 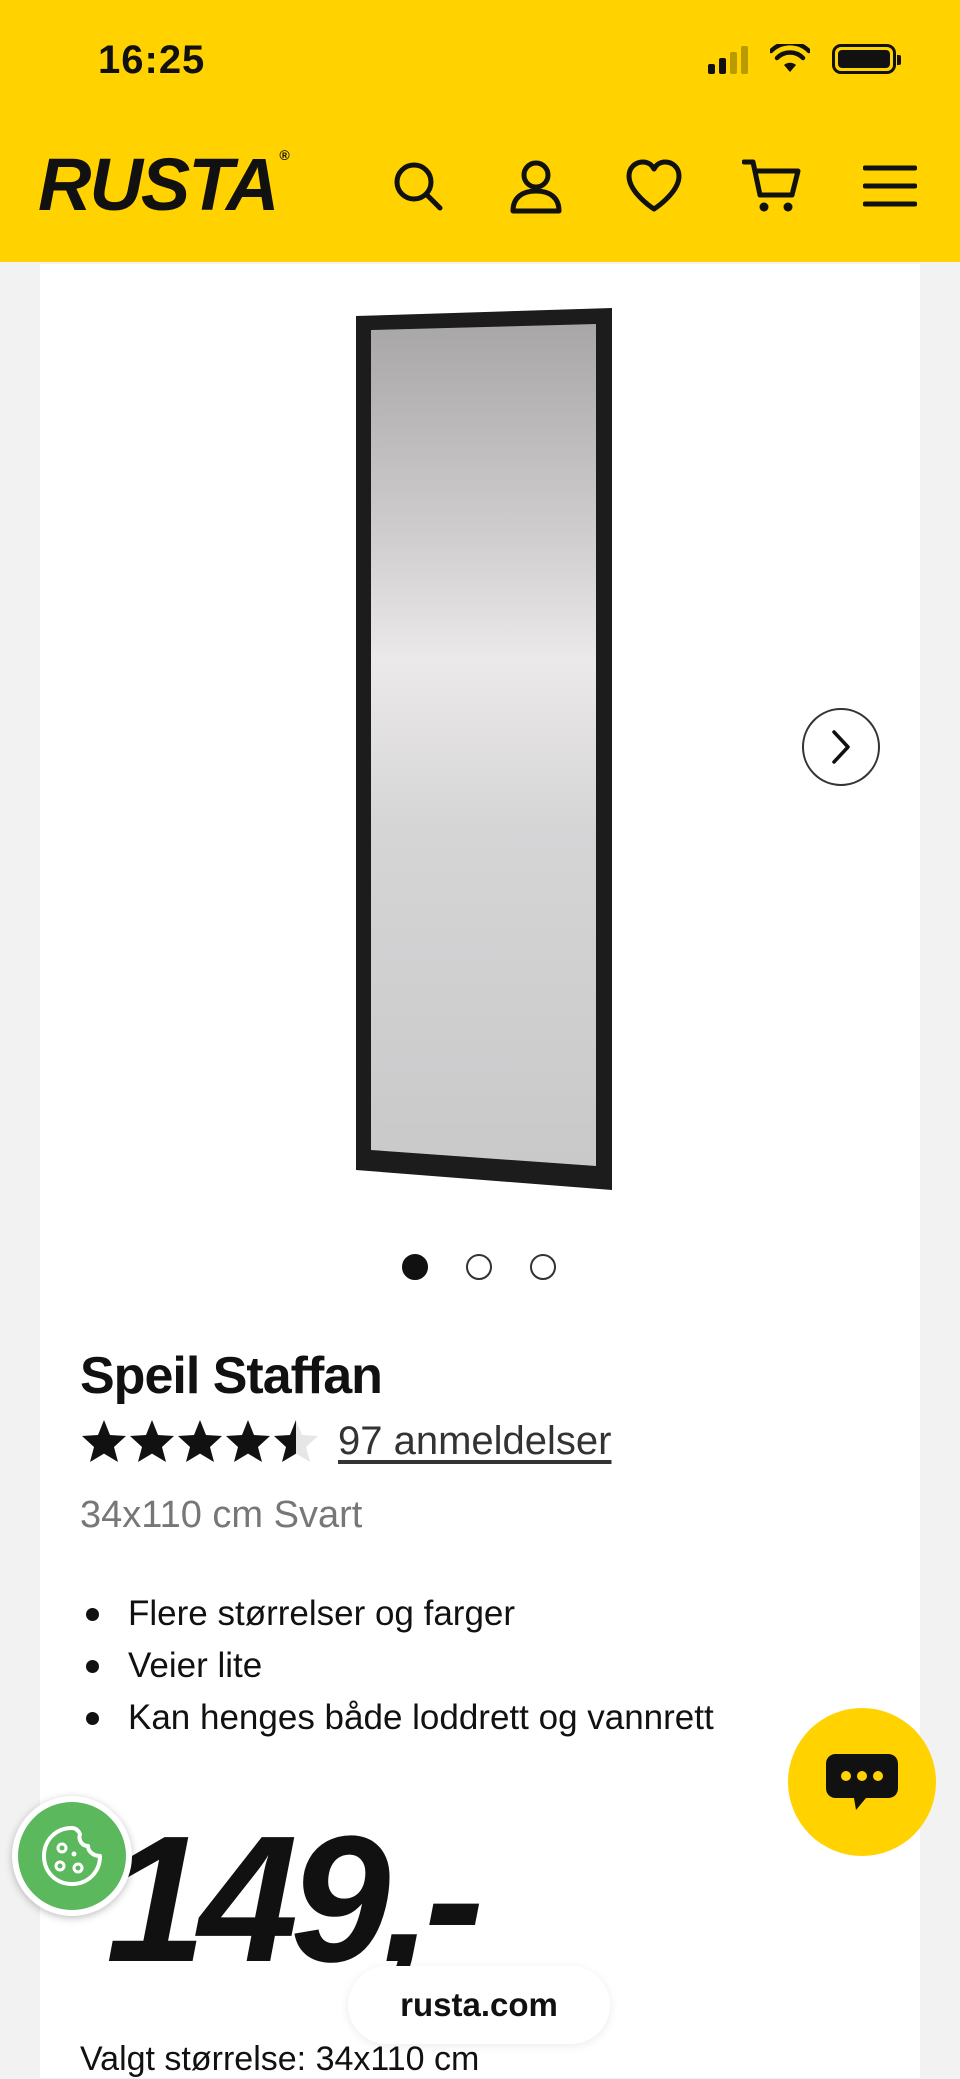 What do you see at coordinates (728, 59) in the screenshot?
I see `signal-icon` at bounding box center [728, 59].